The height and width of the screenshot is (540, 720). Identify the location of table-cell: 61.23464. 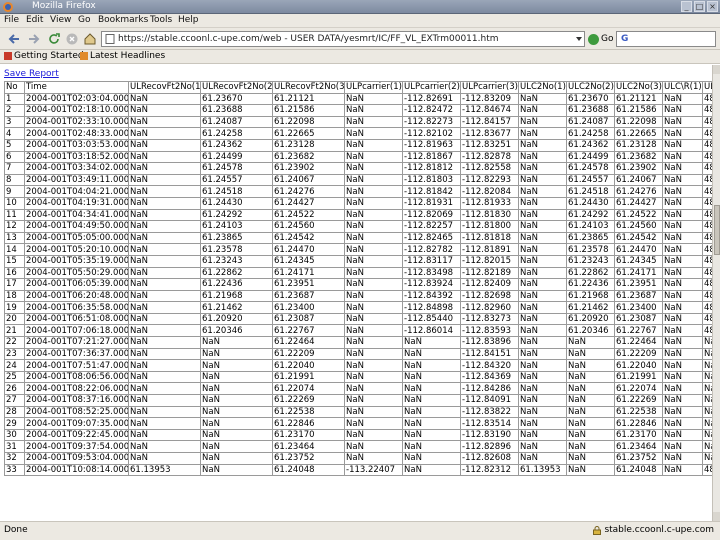
(638, 446).